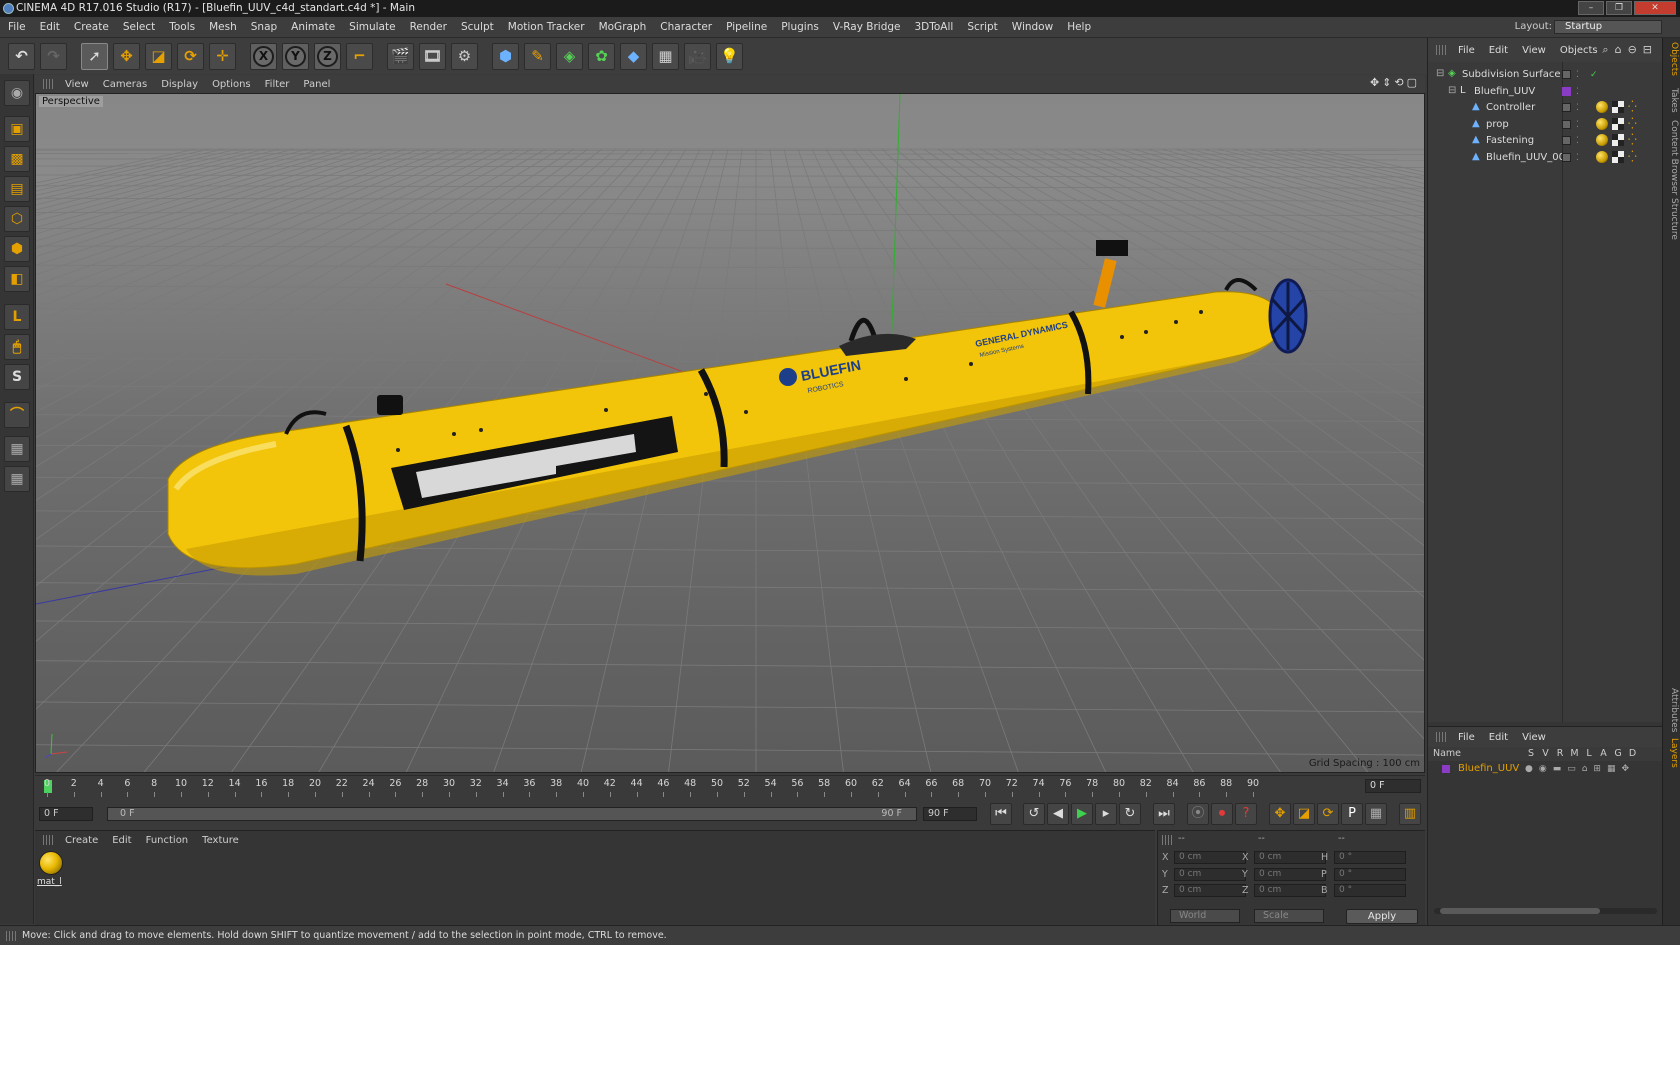 This screenshot has height=1080, width=1680. What do you see at coordinates (1534, 50) in the screenshot?
I see `object-menu-view: View` at bounding box center [1534, 50].